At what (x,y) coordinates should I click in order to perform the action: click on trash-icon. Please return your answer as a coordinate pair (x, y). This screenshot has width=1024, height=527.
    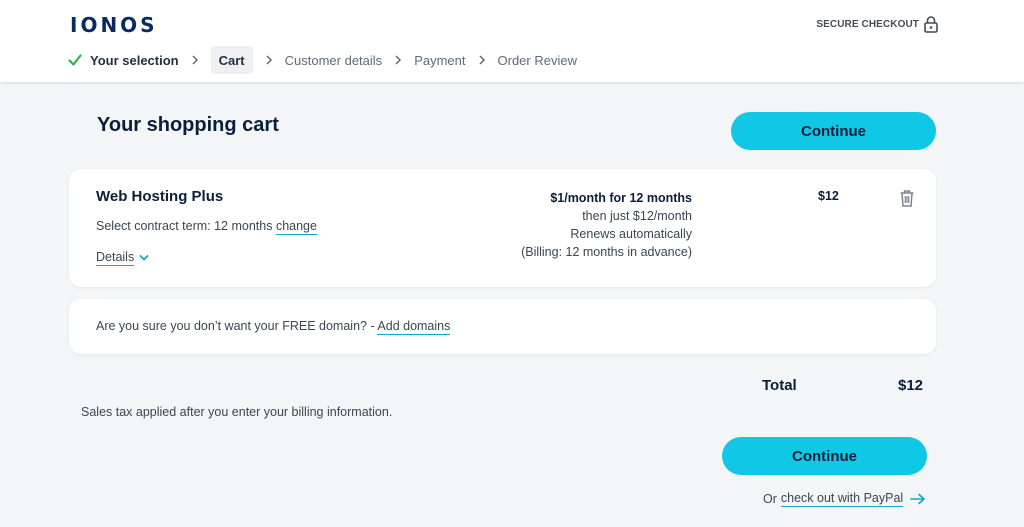
    Looking at the image, I should click on (907, 198).